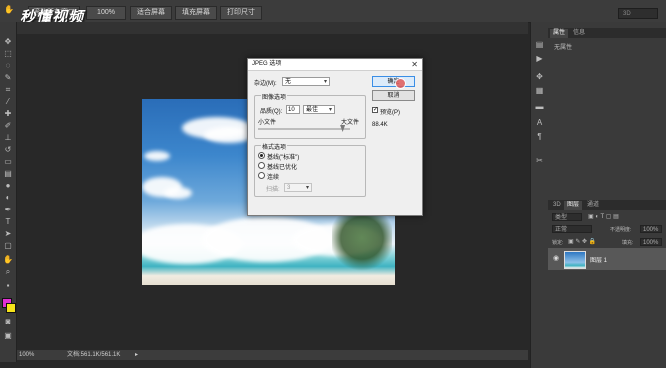 This screenshot has width=666, height=368. What do you see at coordinates (575, 260) in the screenshot?
I see `layer-thumbnail` at bounding box center [575, 260].